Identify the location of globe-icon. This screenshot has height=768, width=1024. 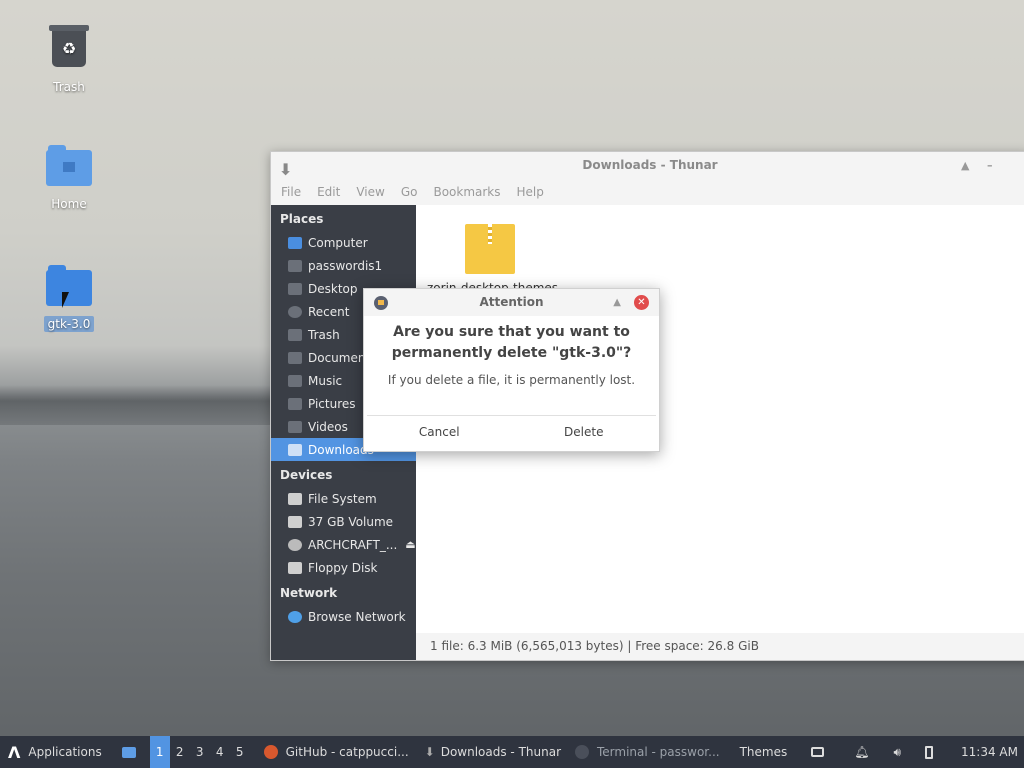
(295, 616).